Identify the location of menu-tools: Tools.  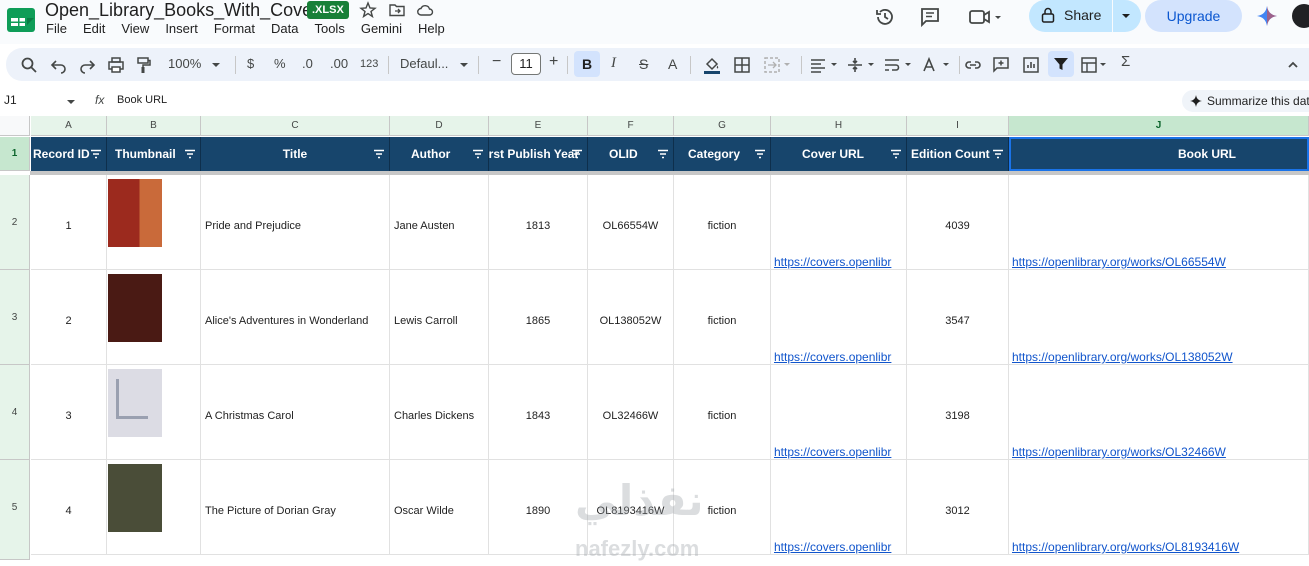
(329, 29).